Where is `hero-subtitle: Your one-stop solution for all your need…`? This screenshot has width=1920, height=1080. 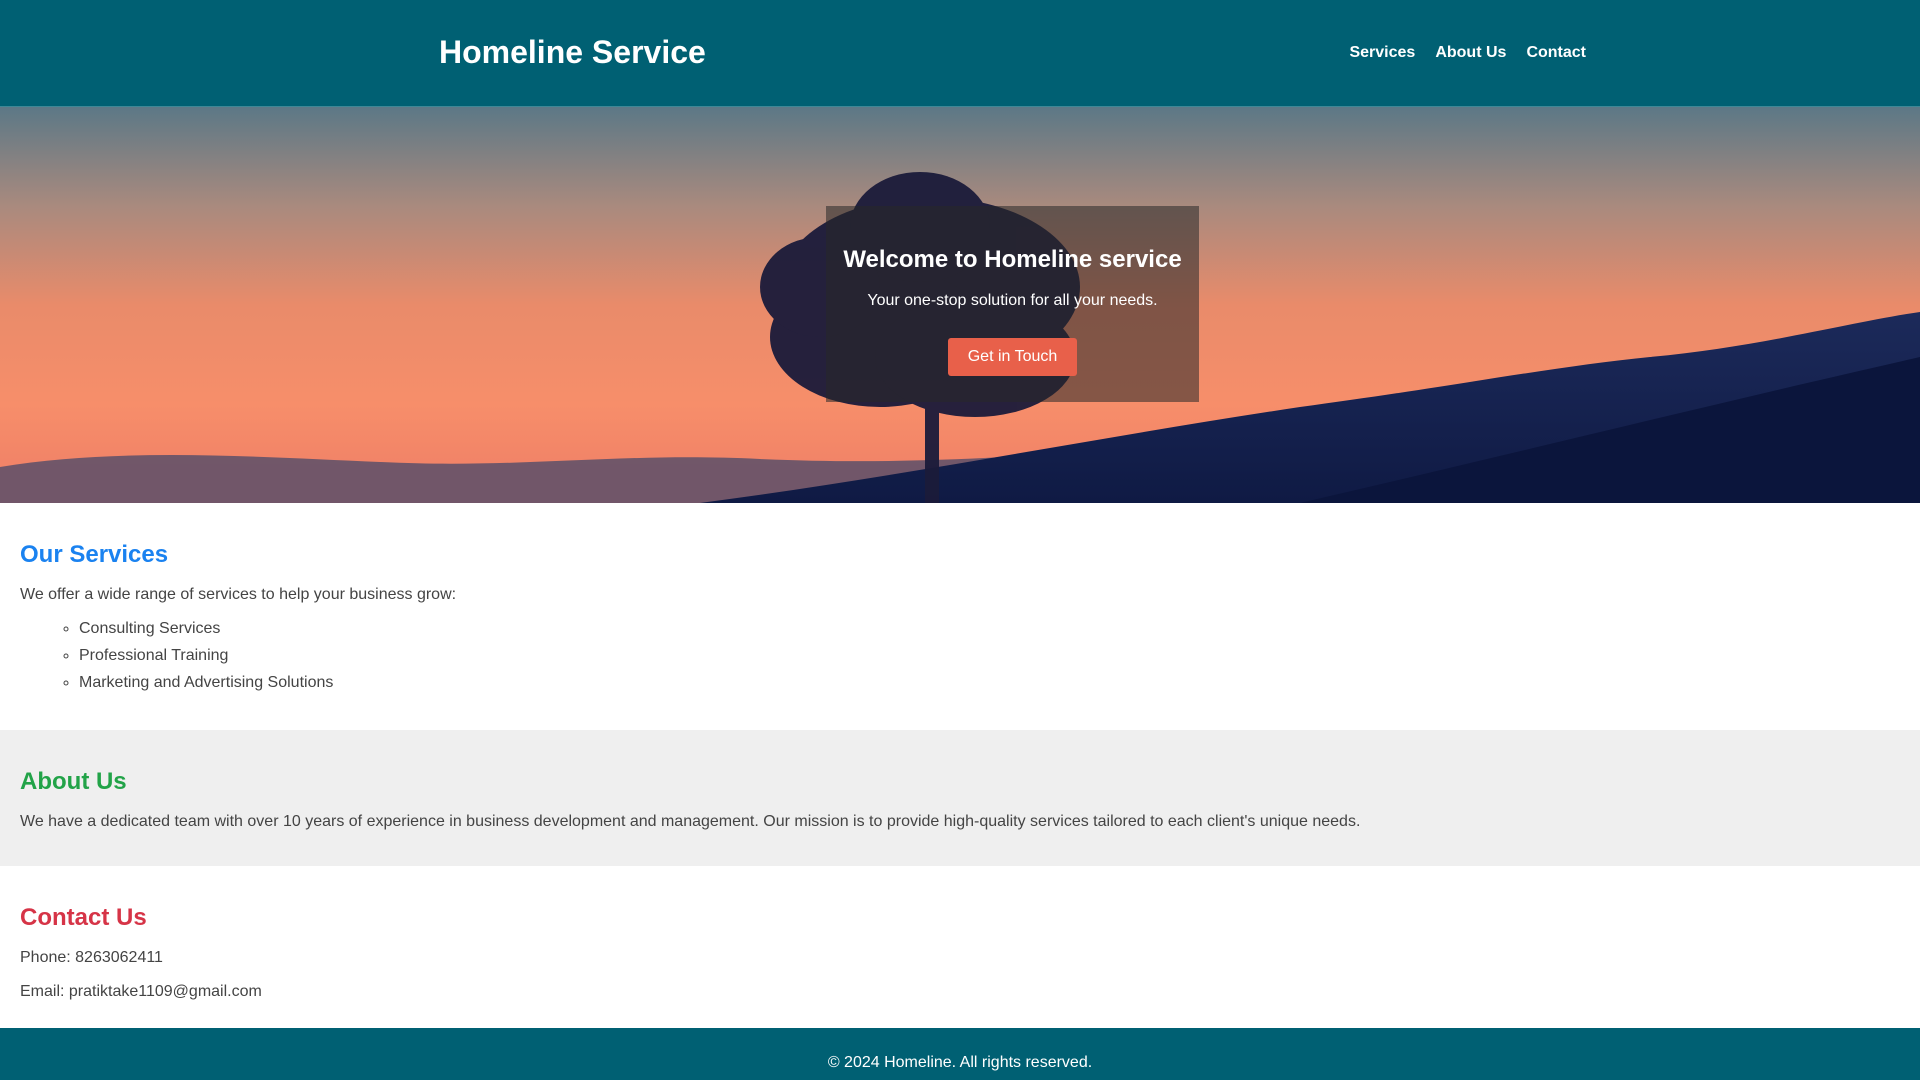 hero-subtitle: Your one-stop solution for all your need… is located at coordinates (1012, 300).